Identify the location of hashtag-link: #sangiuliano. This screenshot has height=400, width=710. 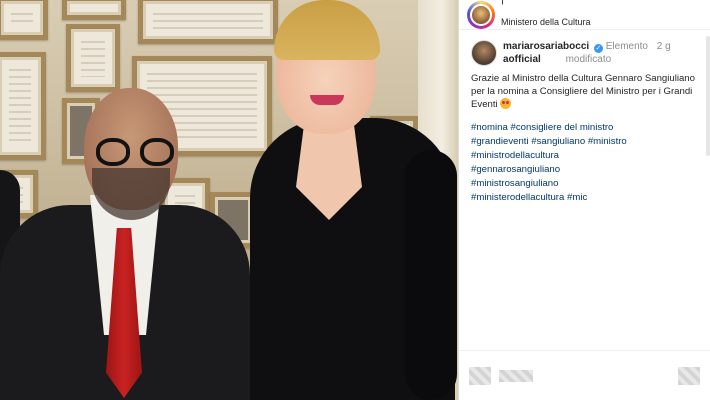
(558, 141).